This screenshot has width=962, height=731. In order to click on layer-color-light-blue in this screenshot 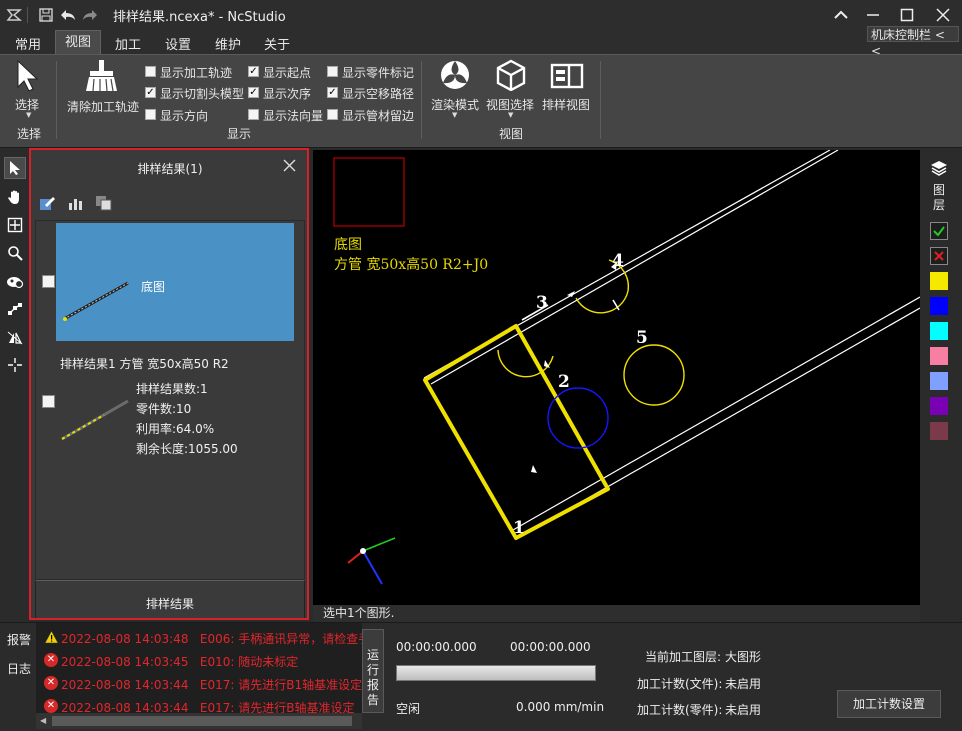, I will do `click(939, 381)`.